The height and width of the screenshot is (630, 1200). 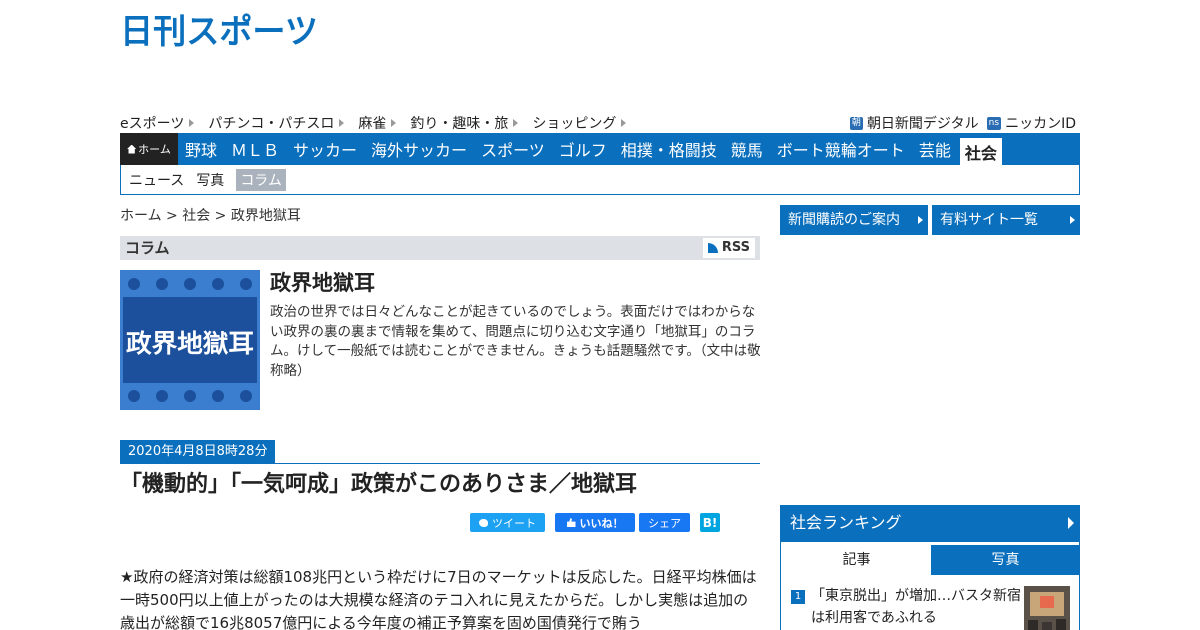 What do you see at coordinates (210, 180) in the screenshot?
I see `subnav-item-photos: 写真` at bounding box center [210, 180].